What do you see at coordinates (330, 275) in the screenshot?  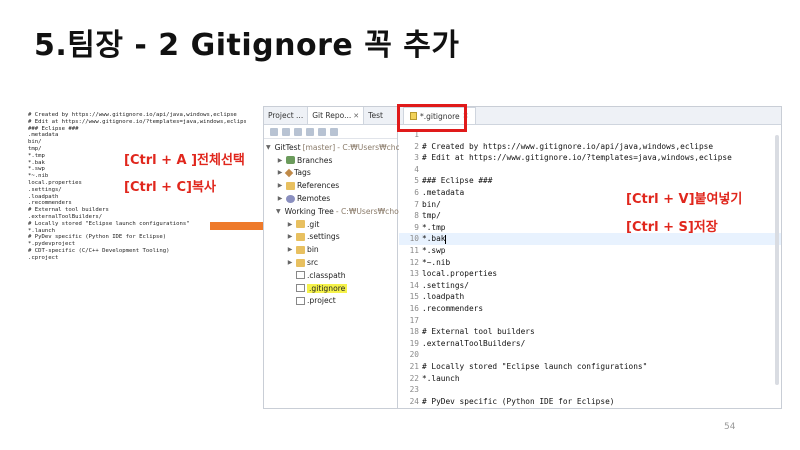 I see `tree-item-classpath: .classpath` at bounding box center [330, 275].